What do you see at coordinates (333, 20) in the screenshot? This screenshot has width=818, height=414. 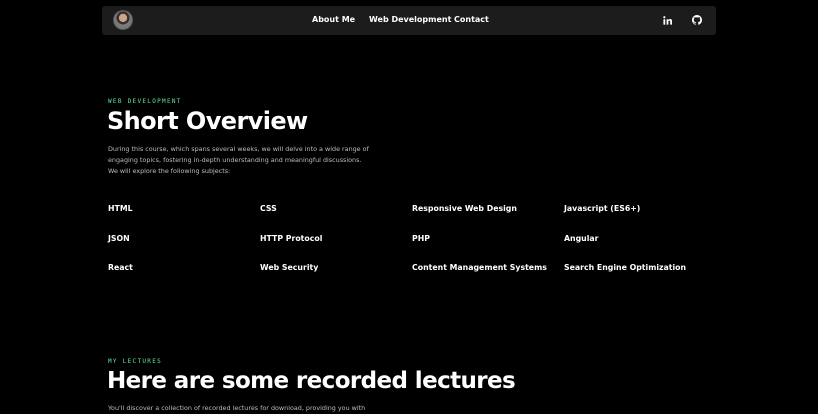 I see `nav-link-about-me: About Me` at bounding box center [333, 20].